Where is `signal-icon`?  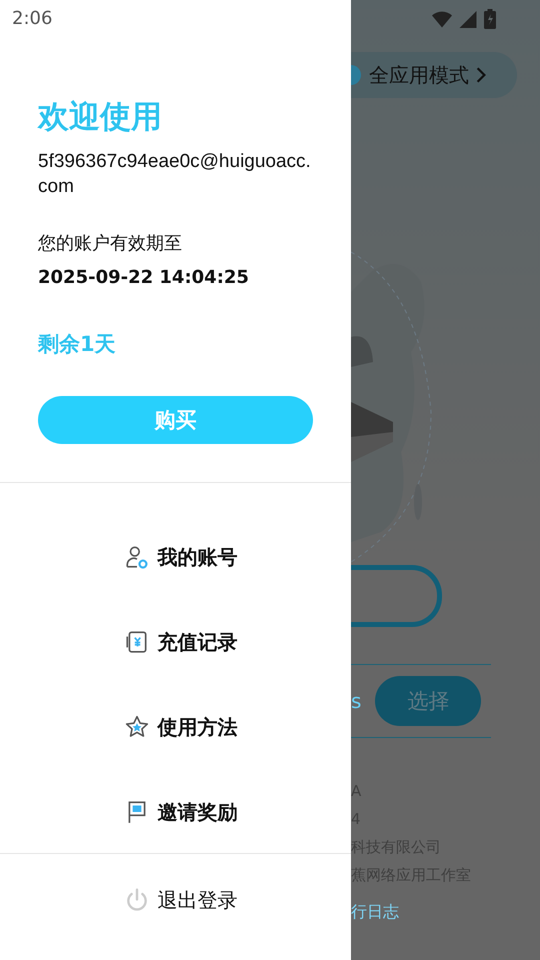
signal-icon is located at coordinates (468, 19).